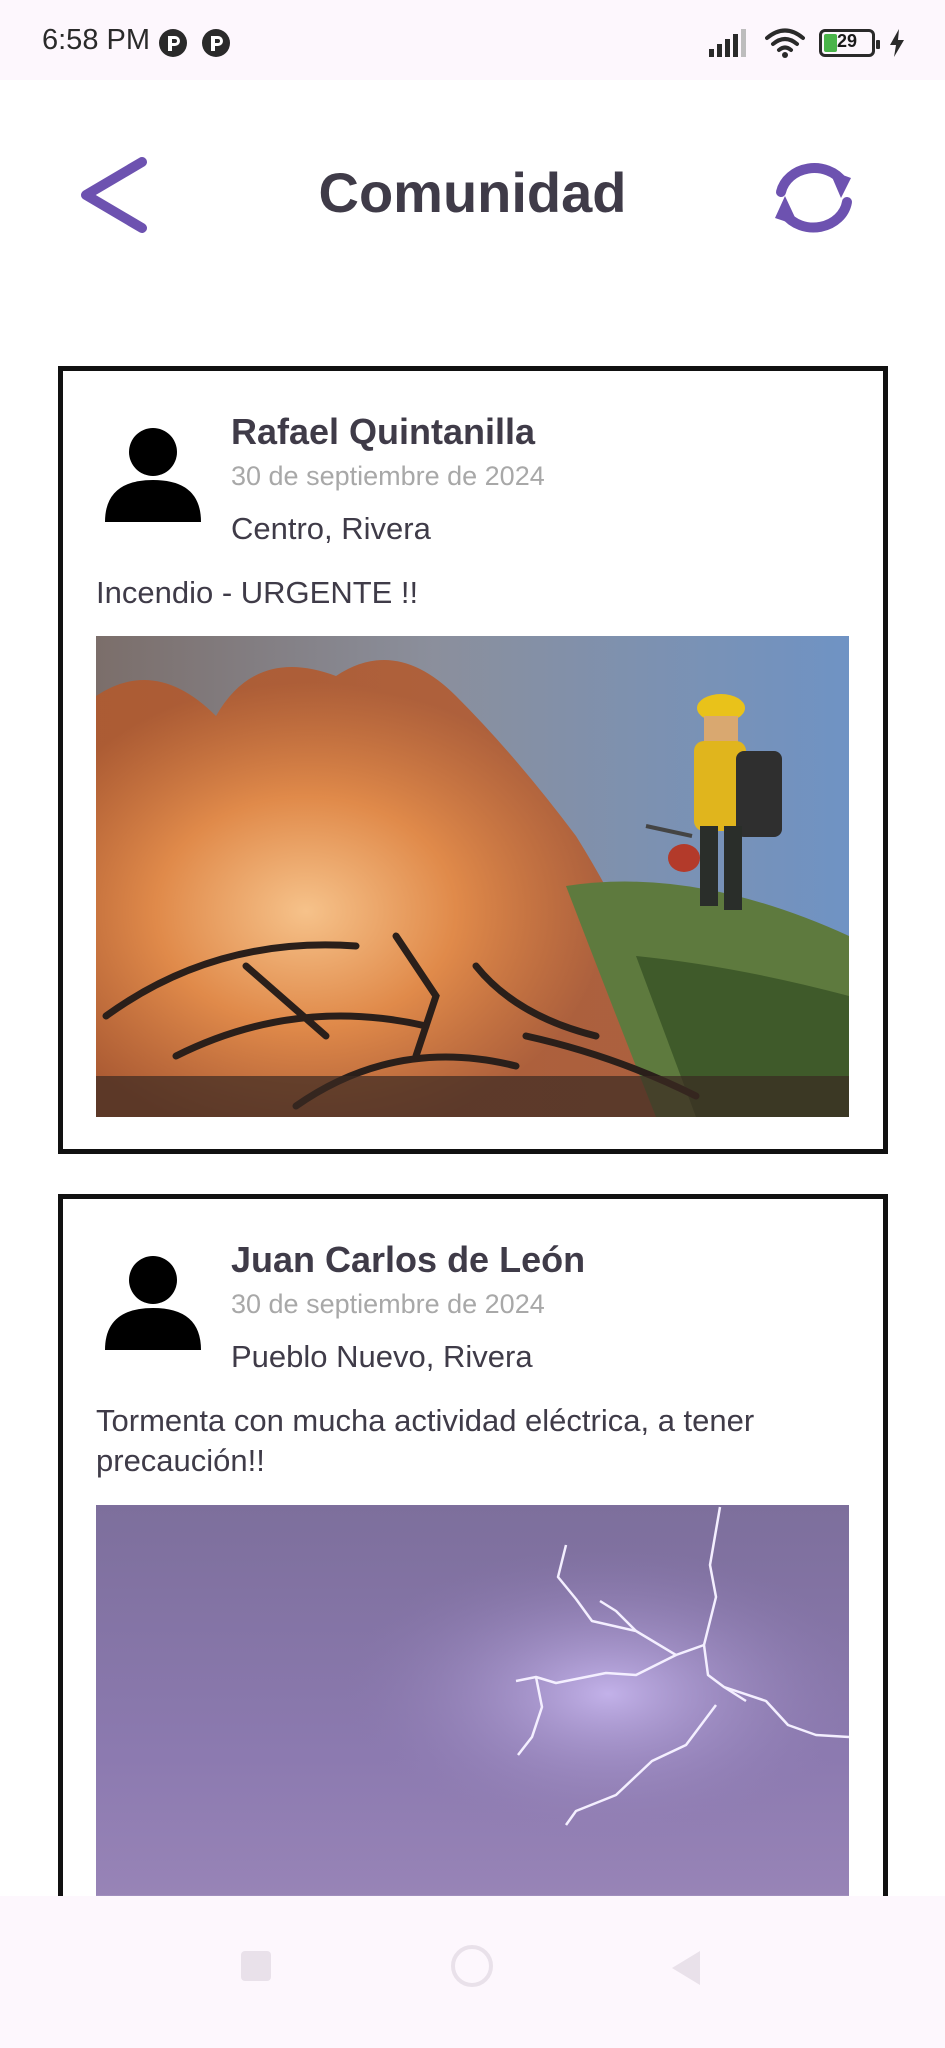  What do you see at coordinates (727, 43) in the screenshot?
I see `signal-icon` at bounding box center [727, 43].